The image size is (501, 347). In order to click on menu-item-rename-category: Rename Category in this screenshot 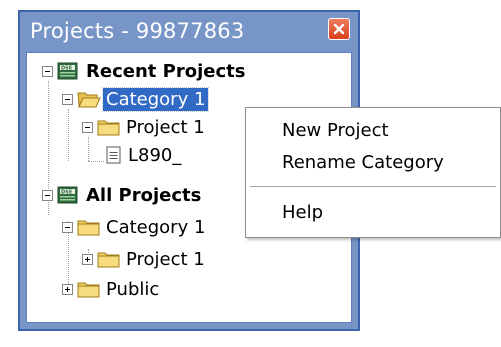, I will do `click(363, 162)`.